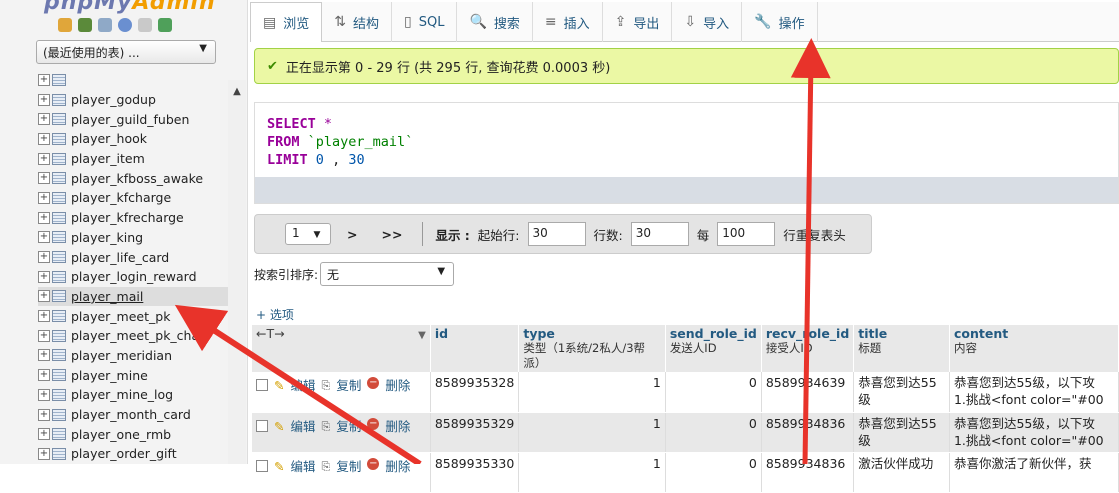 The width and height of the screenshot is (1119, 493). What do you see at coordinates (133, 296) in the screenshot?
I see `tree-item-player-mail: + player_mail` at bounding box center [133, 296].